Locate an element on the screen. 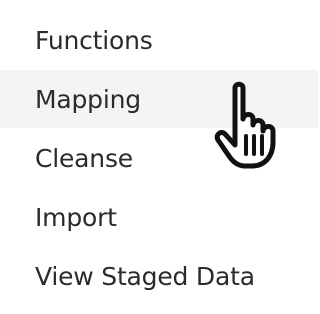 This screenshot has height=314, width=320. menu-item-label: View Staged Data is located at coordinates (145, 276).